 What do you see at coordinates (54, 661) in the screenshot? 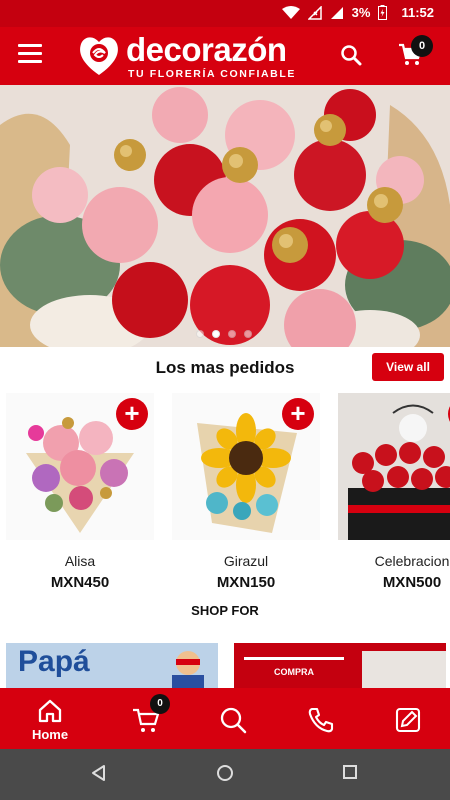
I see `banner-text: Papá` at bounding box center [54, 661].